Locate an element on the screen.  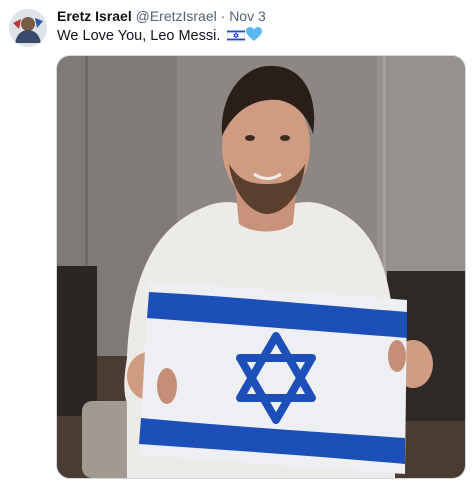
avatar is located at coordinates (28, 28).